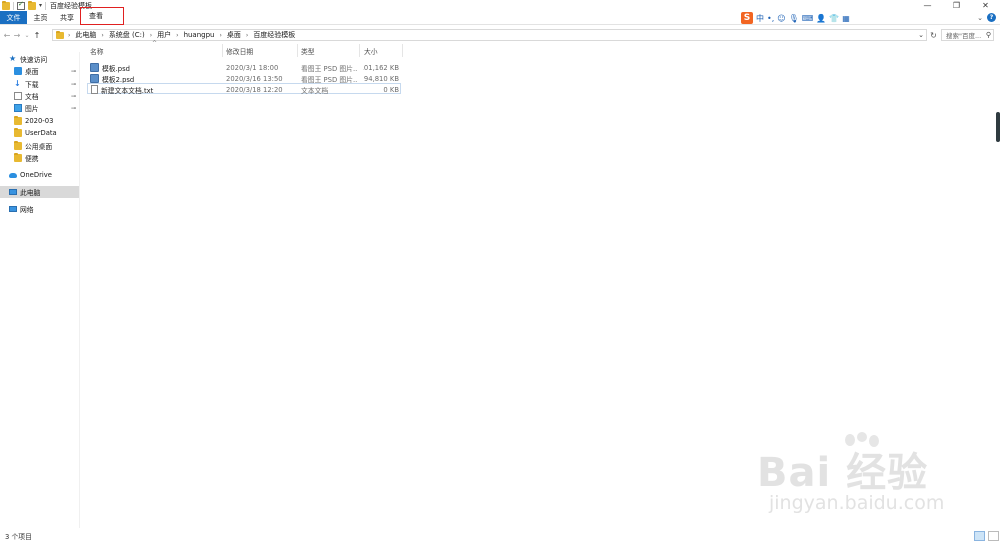 This screenshot has height=542, width=1000. What do you see at coordinates (234, 35) in the screenshot?
I see `breadcrumb-desktop: 桌面` at bounding box center [234, 35].